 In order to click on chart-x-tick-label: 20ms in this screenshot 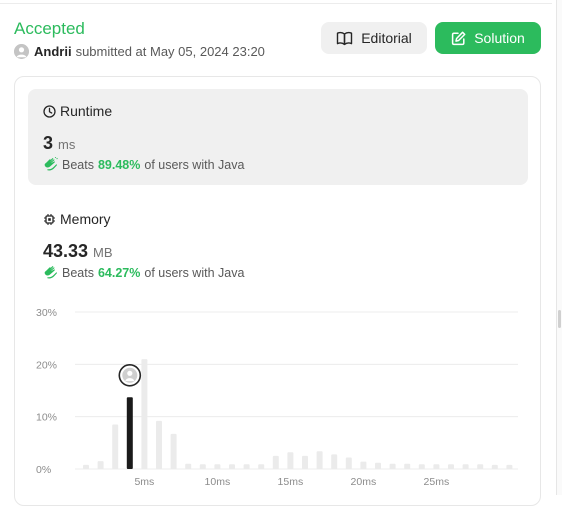, I will do `click(364, 482)`.